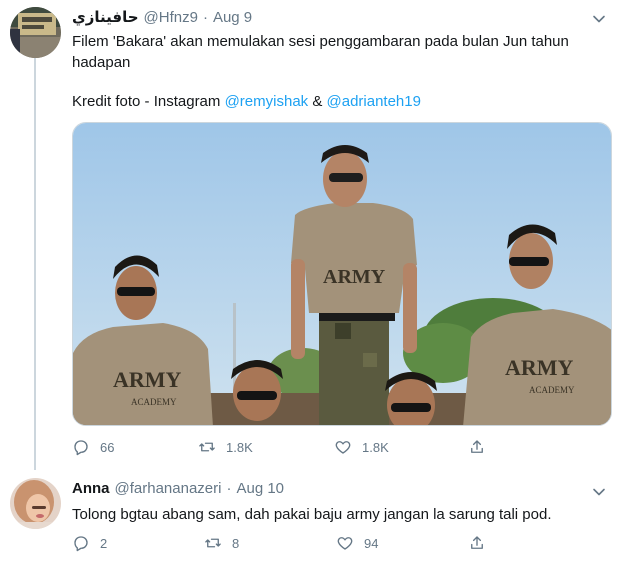 The height and width of the screenshot is (561, 620). What do you see at coordinates (107, 447) in the screenshot?
I see `reply-count: 66` at bounding box center [107, 447].